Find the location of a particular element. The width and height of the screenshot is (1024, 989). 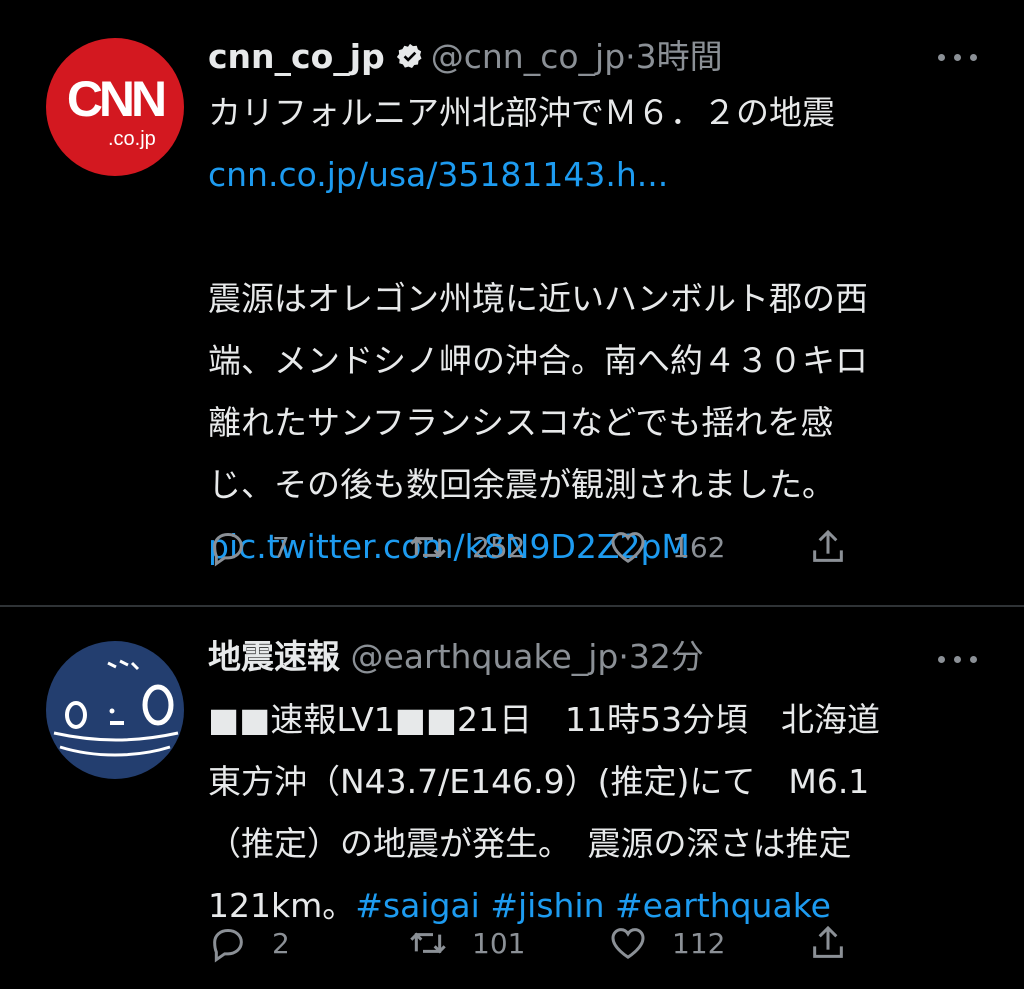

cnn-logo: CNN is located at coordinates (116, 99).